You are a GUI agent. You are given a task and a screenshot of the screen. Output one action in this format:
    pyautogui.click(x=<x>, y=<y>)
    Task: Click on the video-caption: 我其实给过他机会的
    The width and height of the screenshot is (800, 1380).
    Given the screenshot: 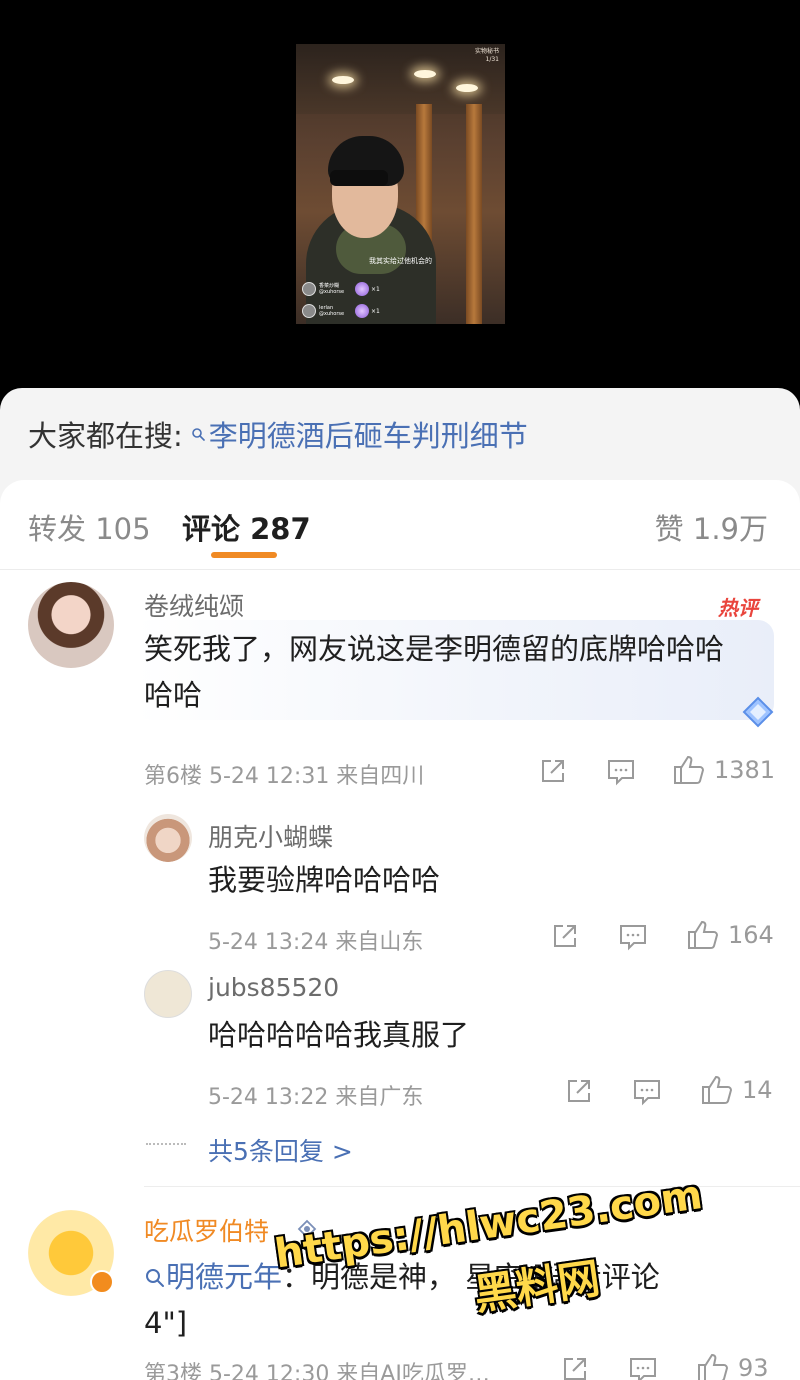 What is the action you would take?
    pyautogui.click(x=400, y=261)
    